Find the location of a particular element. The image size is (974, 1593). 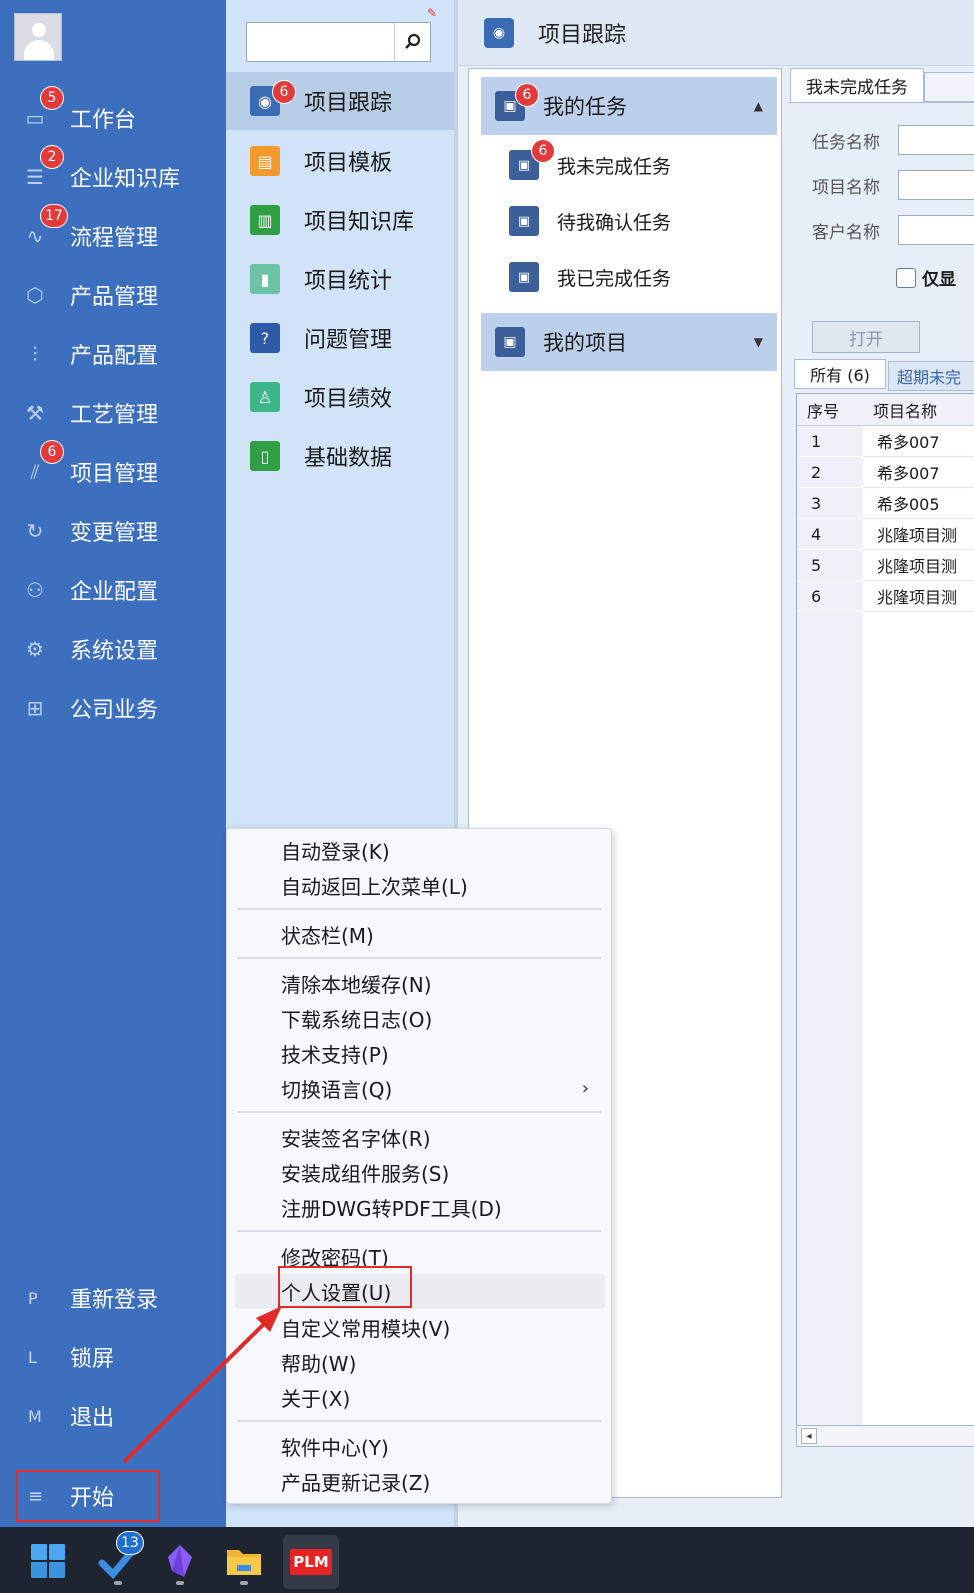

menu-update-log: 产品更新记录(Z) is located at coordinates (420, 1481).